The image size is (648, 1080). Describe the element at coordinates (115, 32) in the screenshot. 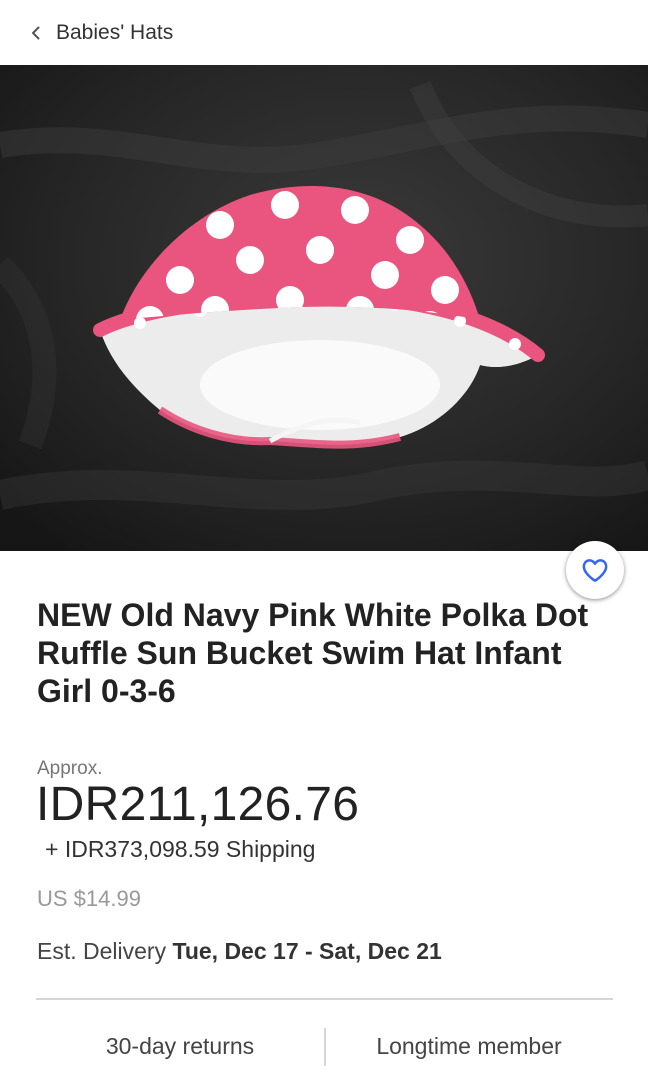

I see `back-label: Babies' Hats` at that location.